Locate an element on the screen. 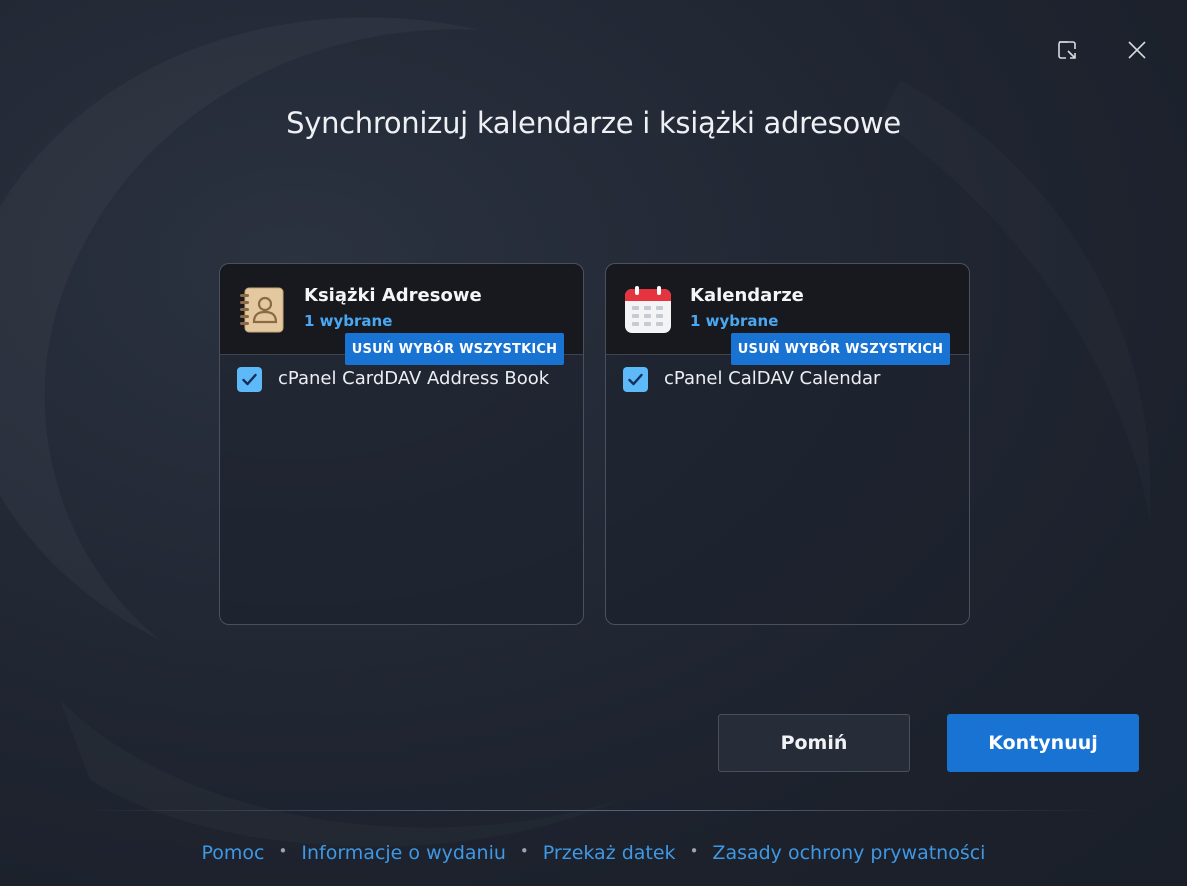 The image size is (1187, 886). panel-title: Kalendarze is located at coordinates (747, 295).